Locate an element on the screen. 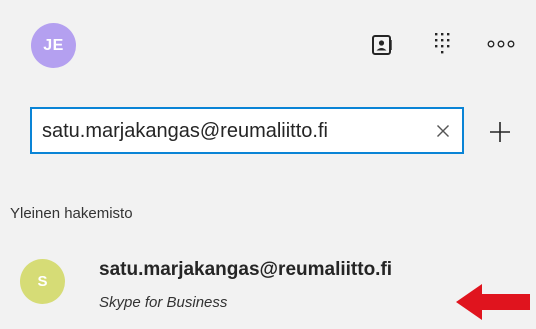  search-input is located at coordinates (232, 131).